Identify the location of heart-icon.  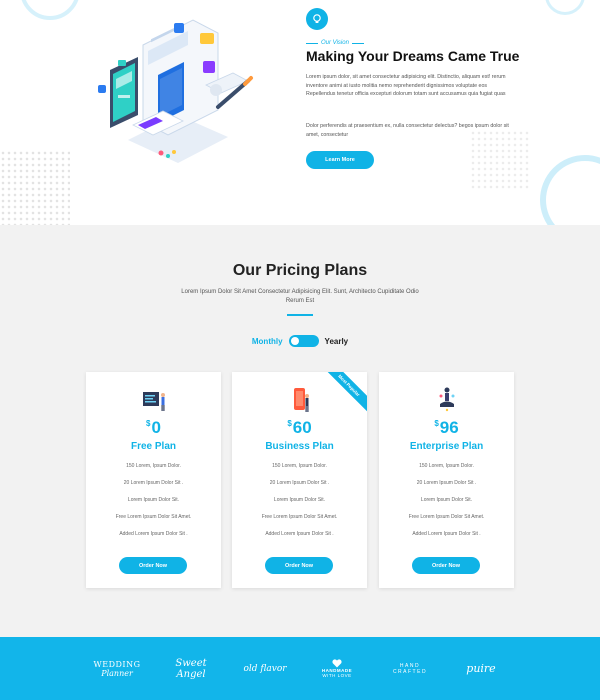
(337, 663).